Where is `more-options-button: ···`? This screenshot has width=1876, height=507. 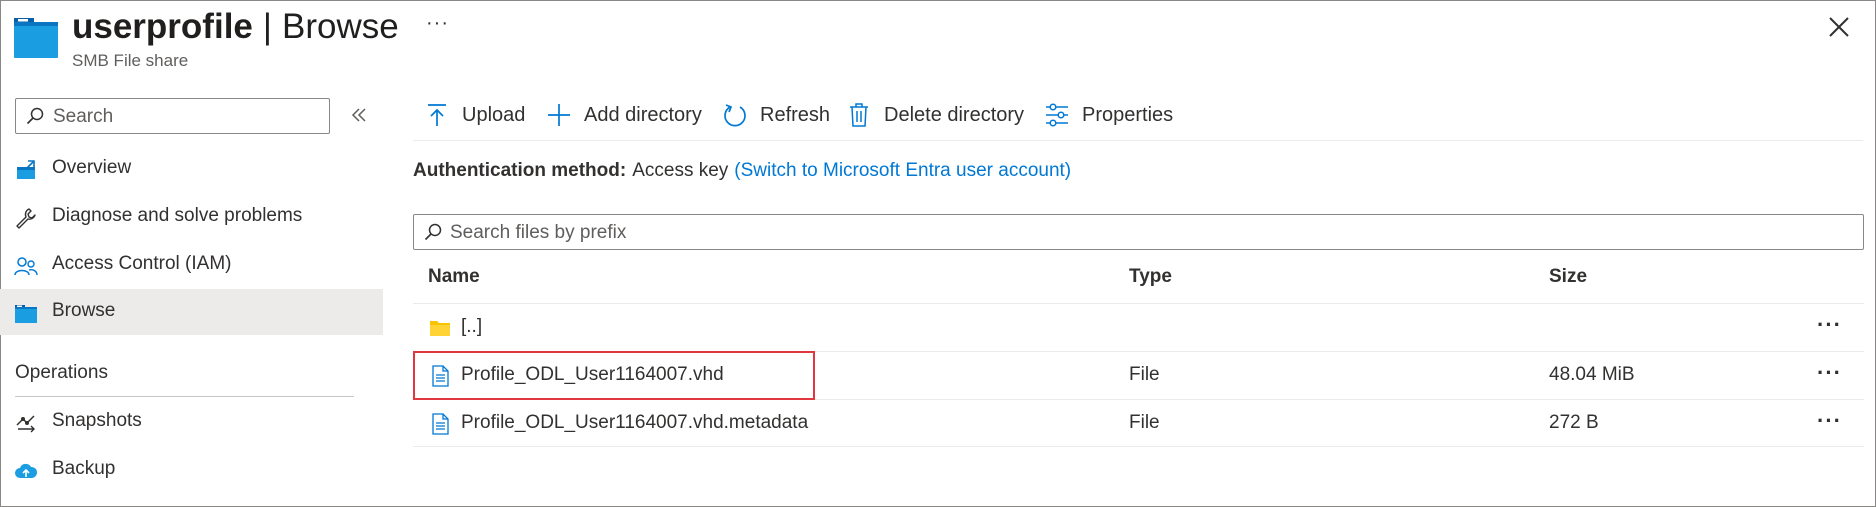
more-options-button: ··· is located at coordinates (437, 23).